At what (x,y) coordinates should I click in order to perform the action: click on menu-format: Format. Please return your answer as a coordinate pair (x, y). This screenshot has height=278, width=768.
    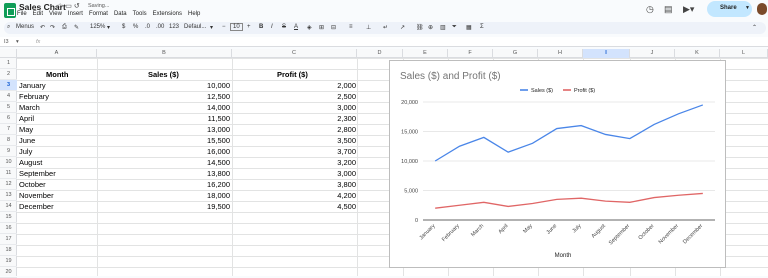
    Looking at the image, I should click on (98, 15).